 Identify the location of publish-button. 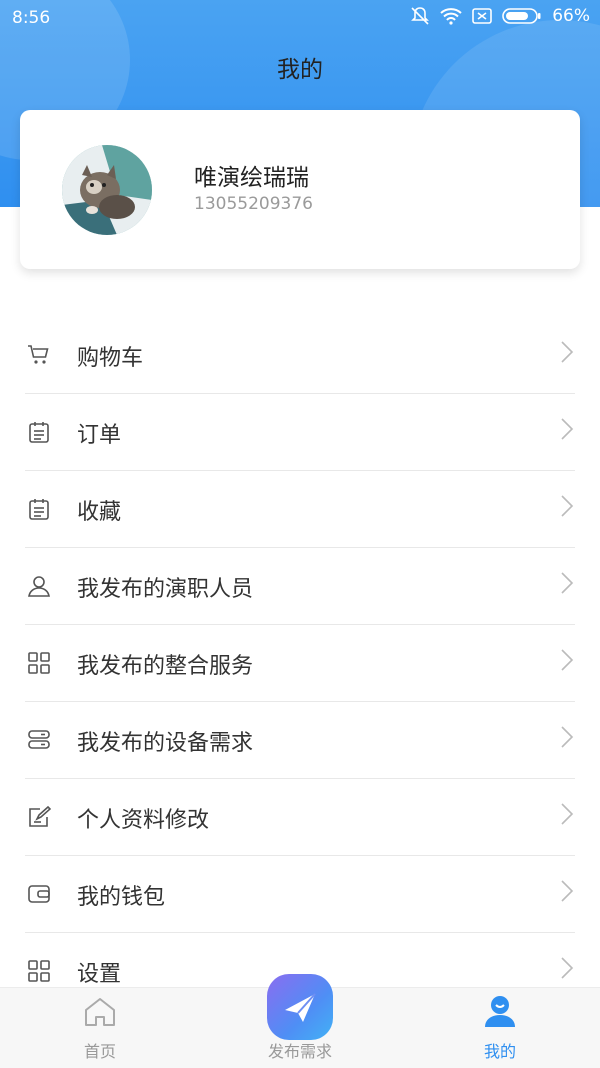
(300, 1007).